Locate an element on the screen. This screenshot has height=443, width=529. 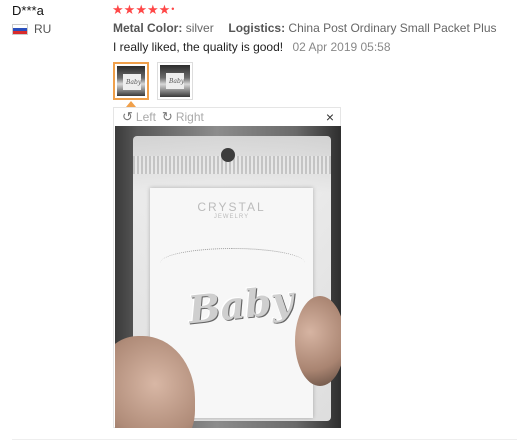
finger is located at coordinates (318, 341).